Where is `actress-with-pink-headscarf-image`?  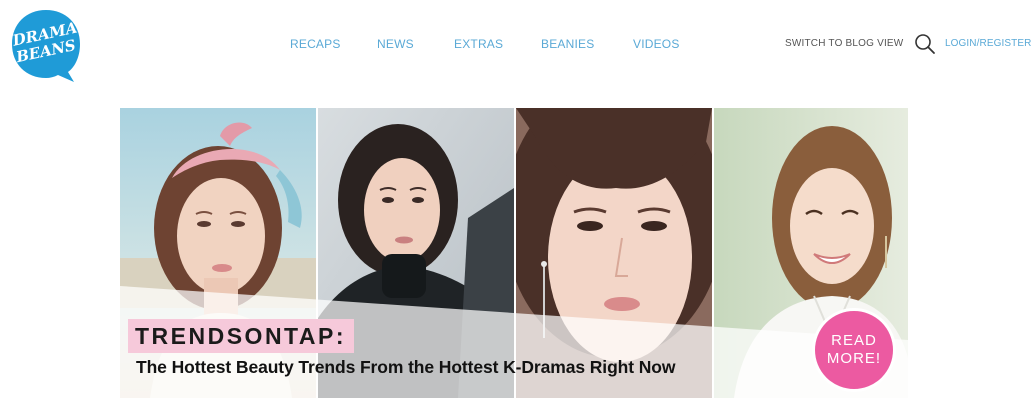
actress-with-pink-headscarf-image is located at coordinates (218, 253).